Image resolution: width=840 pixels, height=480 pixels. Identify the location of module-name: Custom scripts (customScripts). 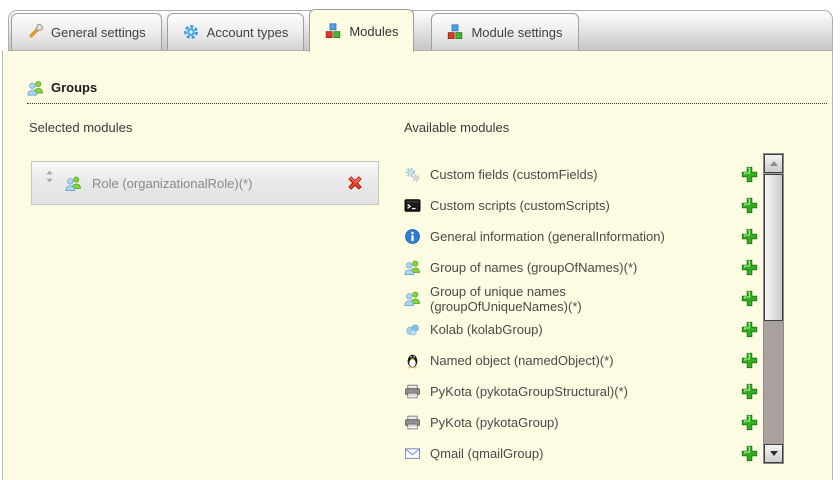
(520, 205).